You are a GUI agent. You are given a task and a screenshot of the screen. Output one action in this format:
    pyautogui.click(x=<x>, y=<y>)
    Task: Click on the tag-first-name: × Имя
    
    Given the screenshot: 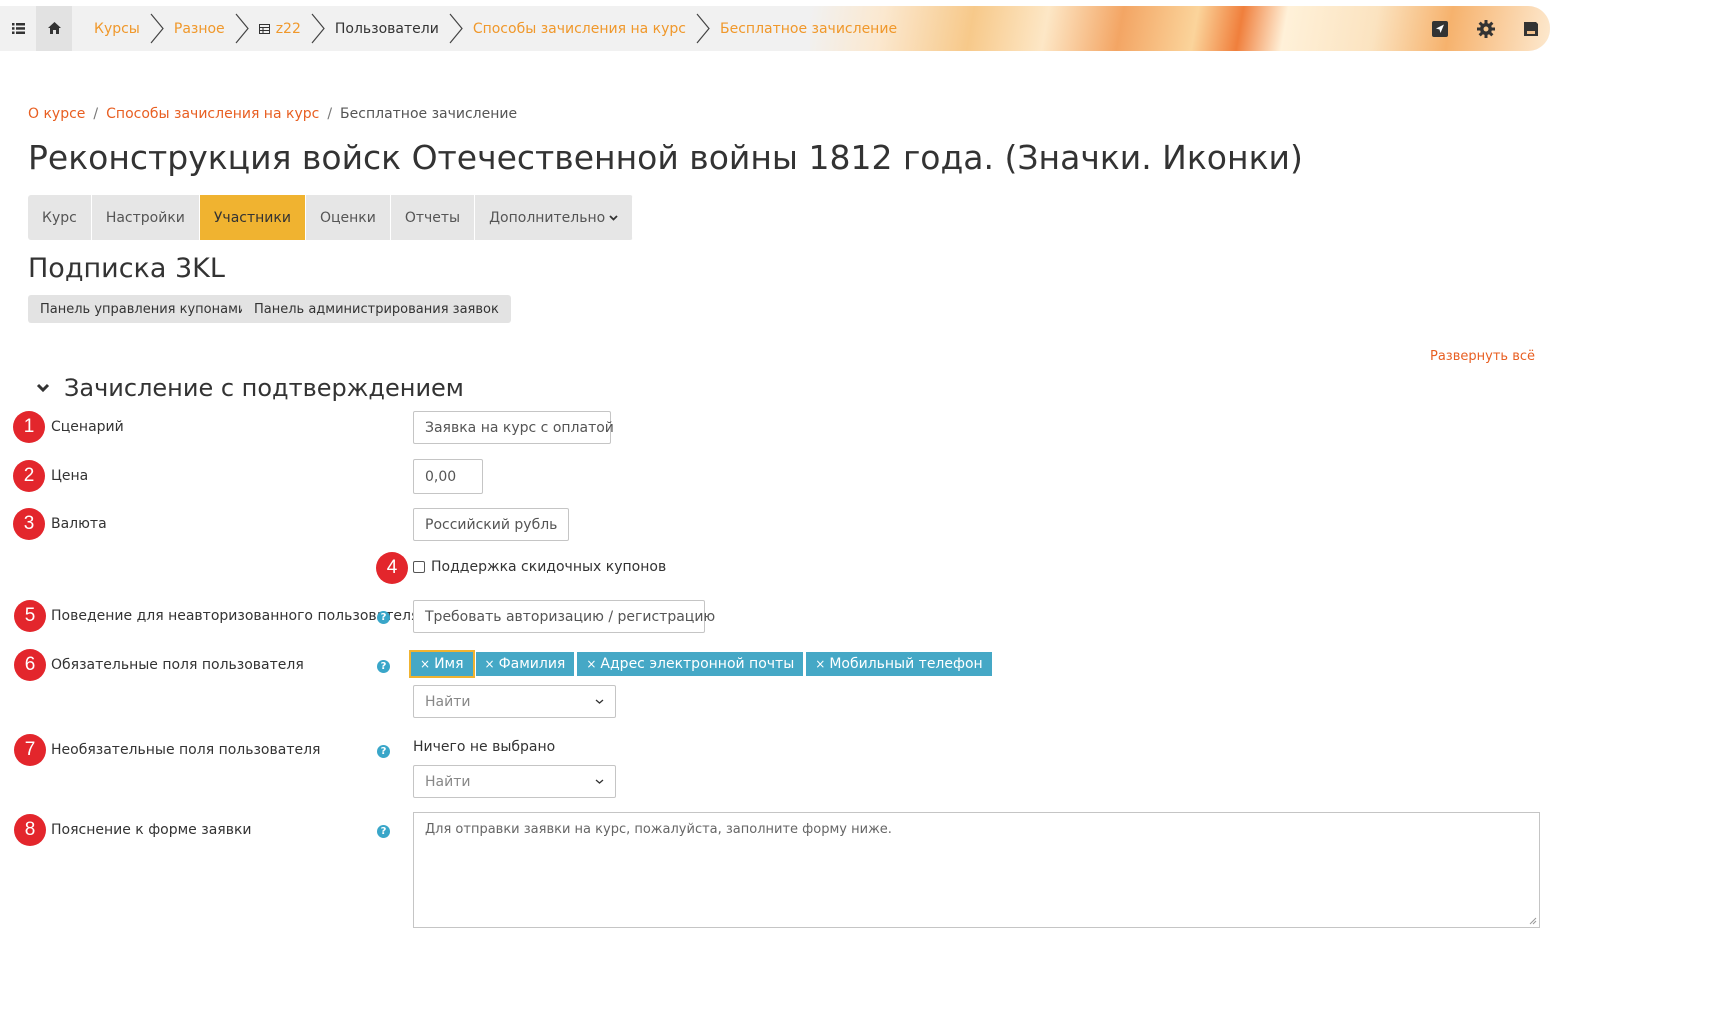 What is the action you would take?
    pyautogui.click(x=442, y=664)
    